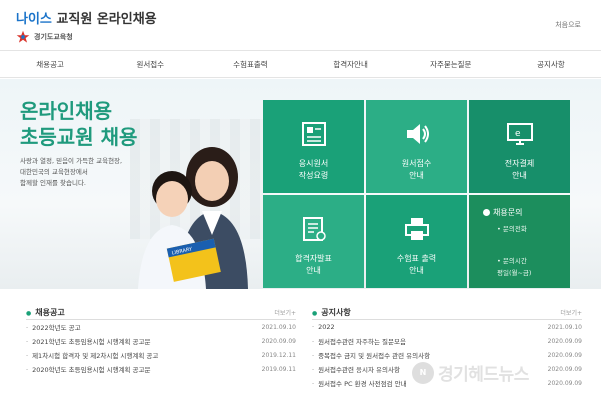  I want to click on nav-item-ticket-print: 수험표출력, so click(250, 64).